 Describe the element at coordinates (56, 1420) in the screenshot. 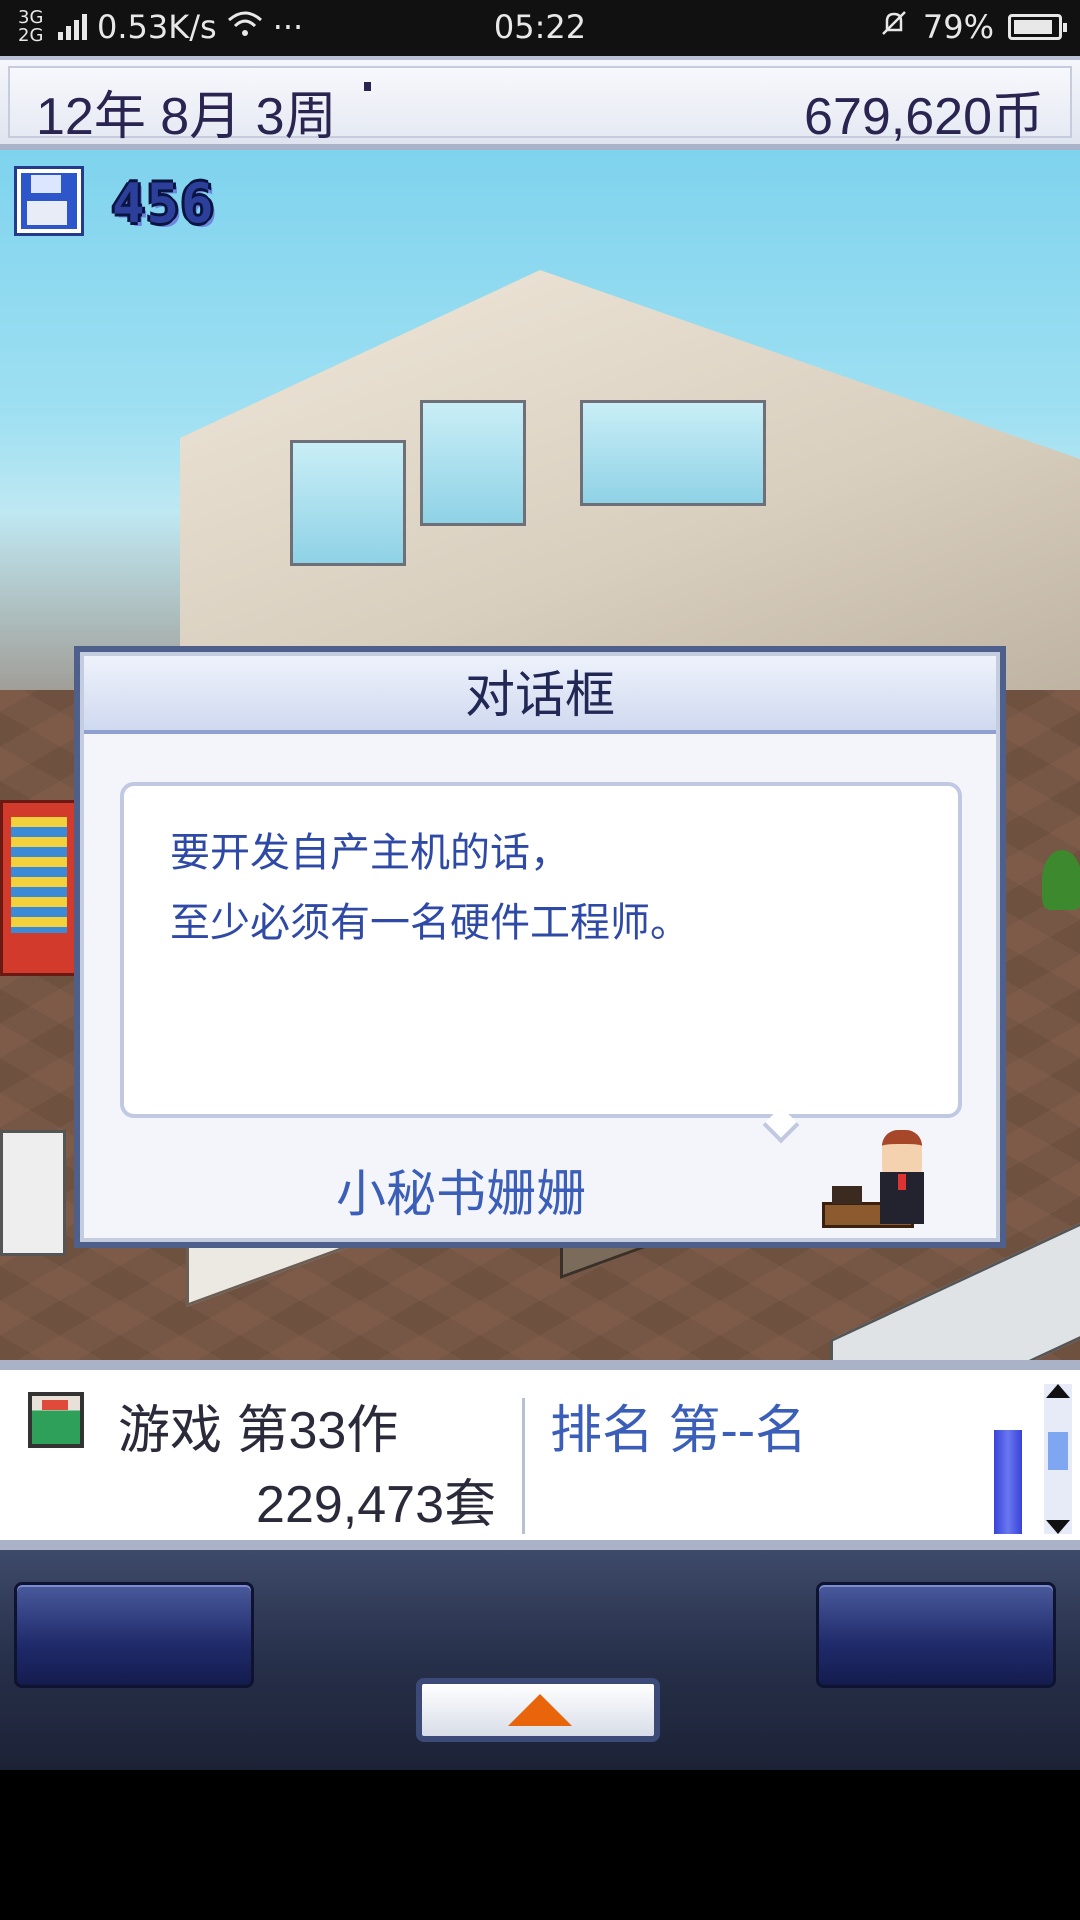

I see `game-cartridge-icon` at that location.